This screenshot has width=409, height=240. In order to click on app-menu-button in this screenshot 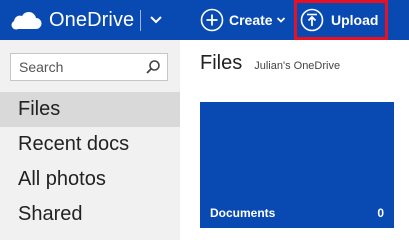, I will do `click(156, 20)`.